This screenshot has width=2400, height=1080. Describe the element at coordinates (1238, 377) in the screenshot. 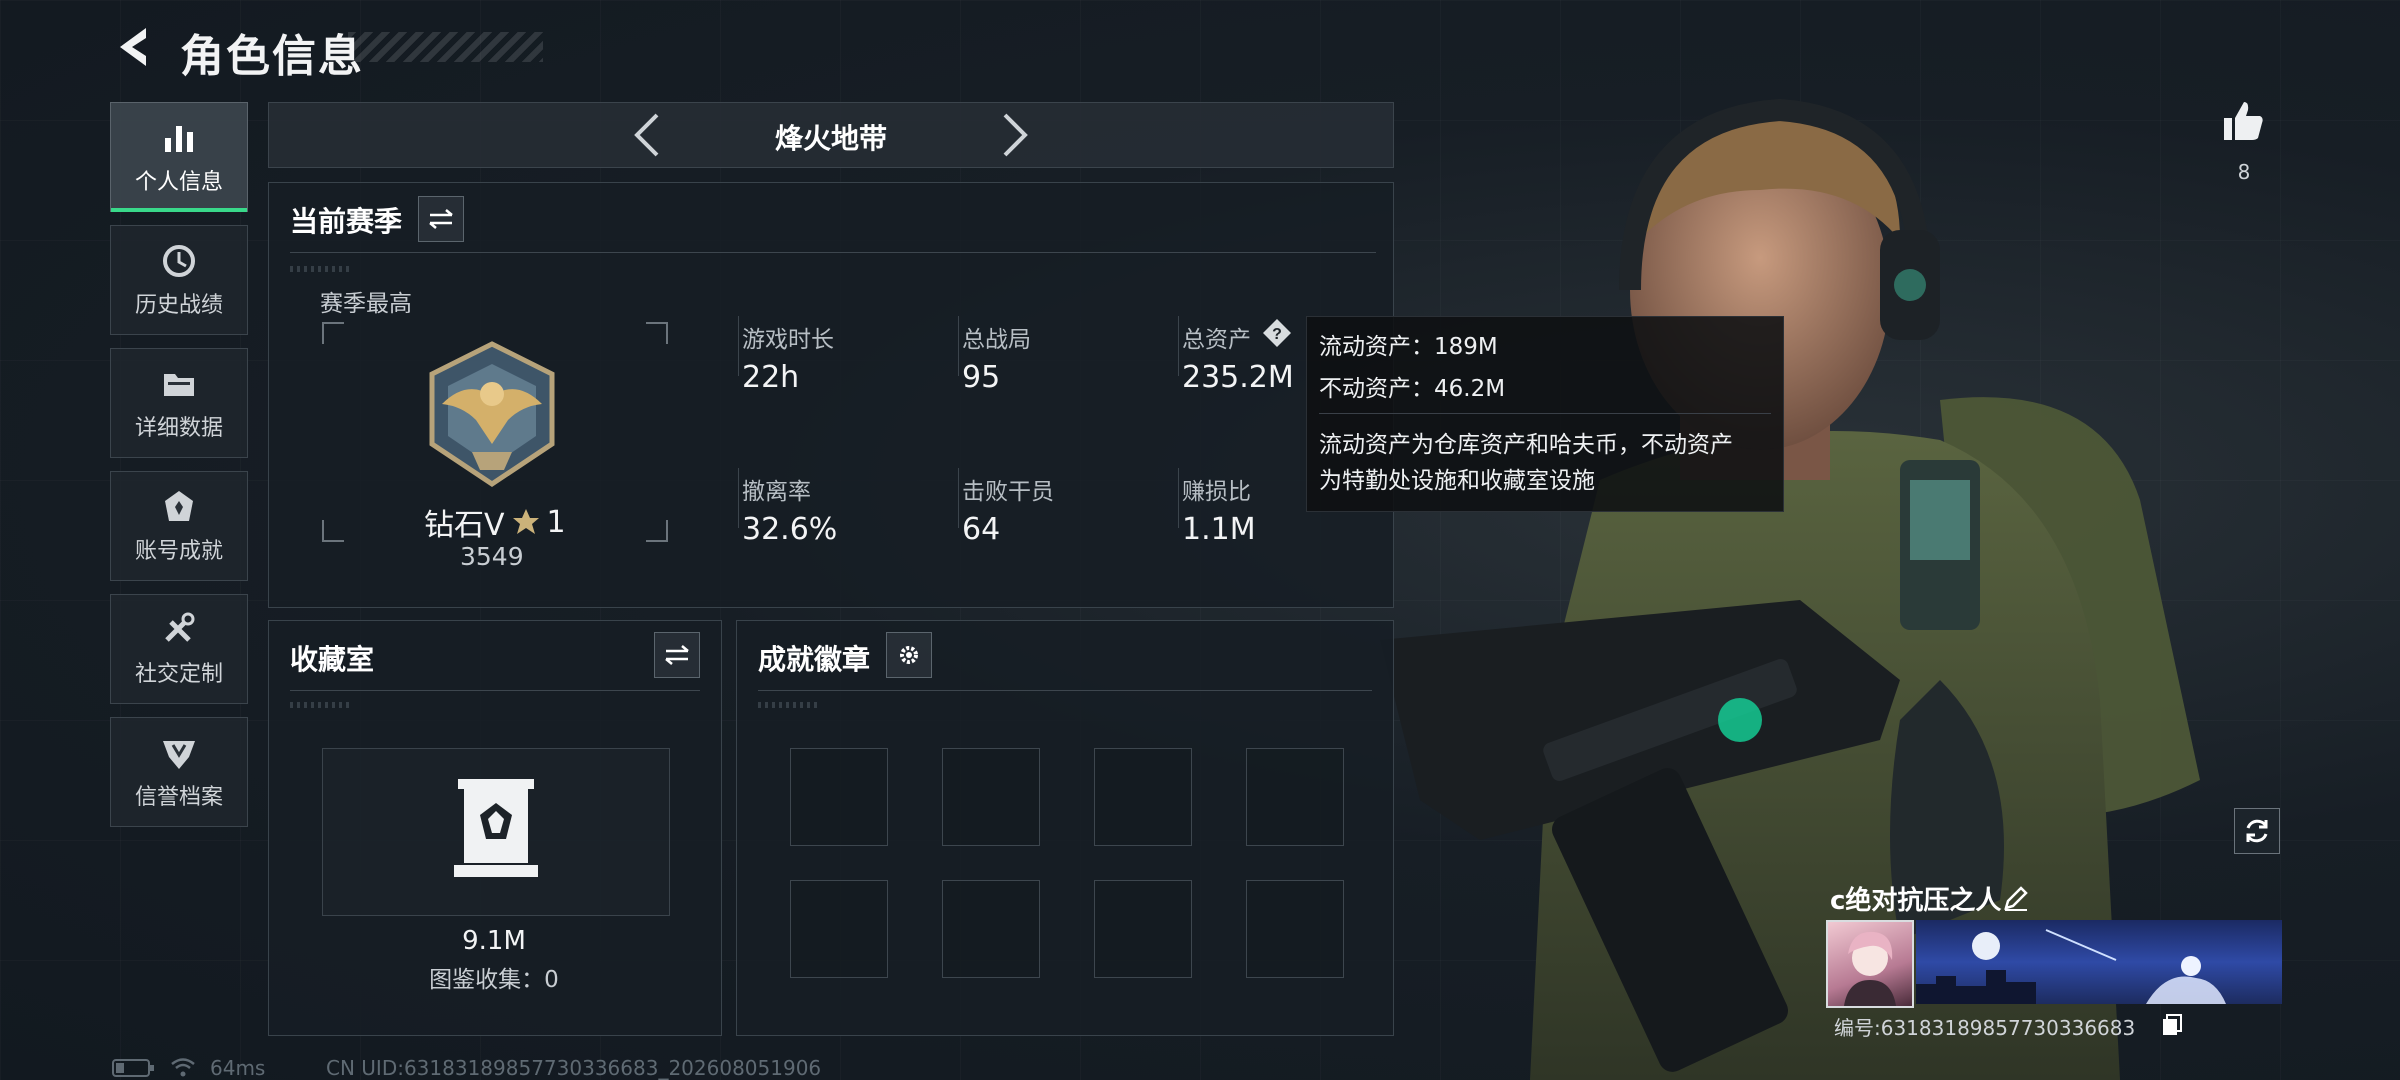

I see `stat-value-total-assets: 235.2M` at that location.